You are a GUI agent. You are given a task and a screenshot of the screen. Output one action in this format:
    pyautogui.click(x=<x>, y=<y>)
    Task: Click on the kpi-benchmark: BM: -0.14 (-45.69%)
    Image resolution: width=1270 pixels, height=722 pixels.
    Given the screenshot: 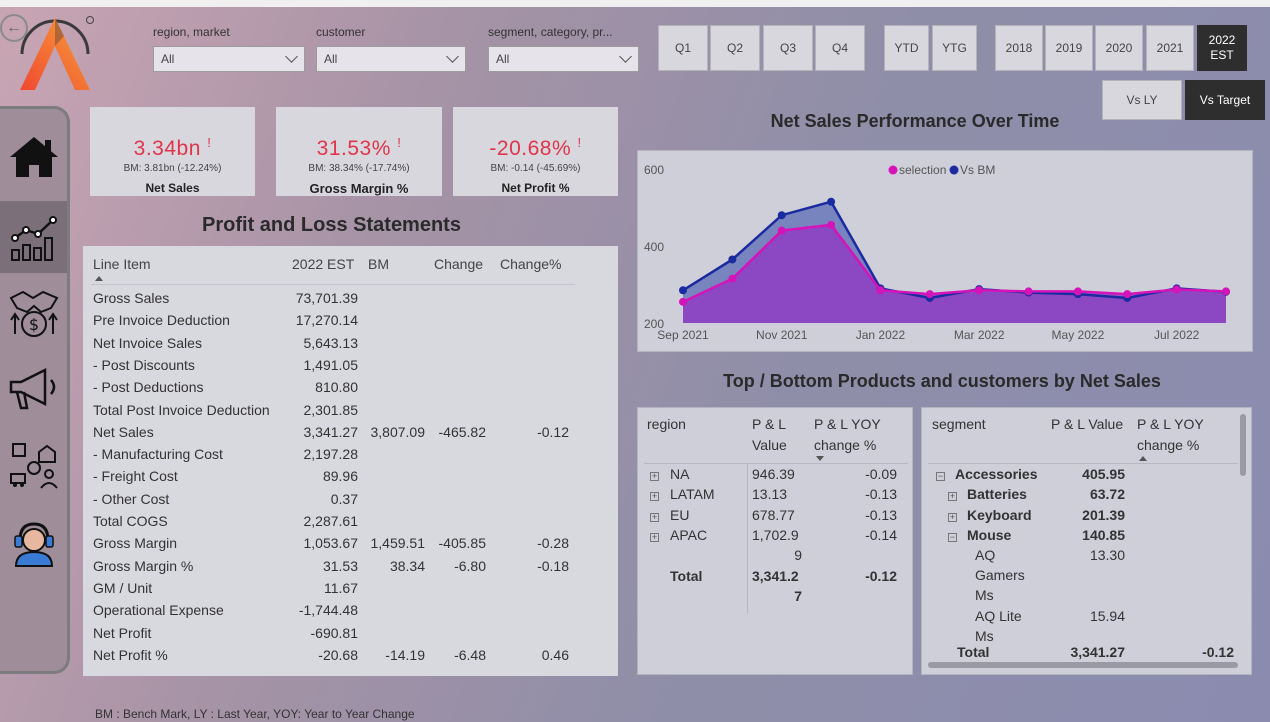 What is the action you would take?
    pyautogui.click(x=535, y=168)
    